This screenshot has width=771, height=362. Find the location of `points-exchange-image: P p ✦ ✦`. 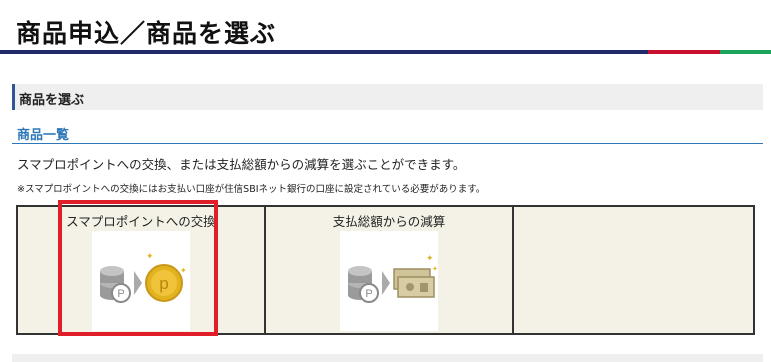

points-exchange-image: P p ✦ ✦ is located at coordinates (141, 281).